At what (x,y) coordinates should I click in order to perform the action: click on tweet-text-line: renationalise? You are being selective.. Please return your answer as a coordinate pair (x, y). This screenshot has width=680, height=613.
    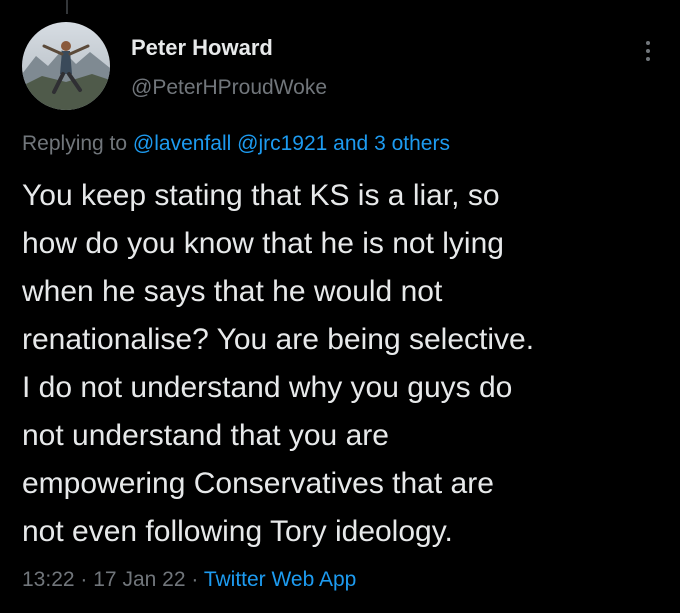
    Looking at the image, I should click on (278, 339).